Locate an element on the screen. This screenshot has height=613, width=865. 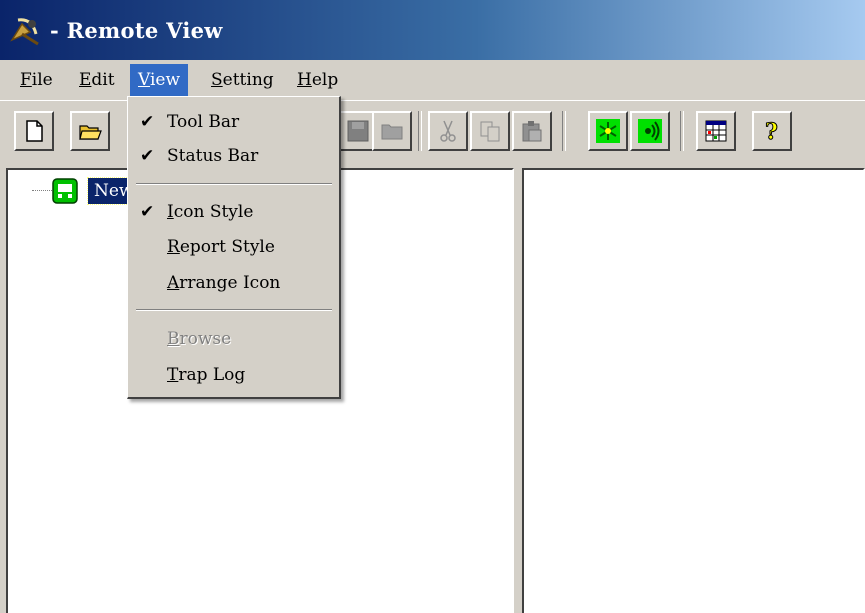
title-bar: - Remote View is located at coordinates (432, 30).